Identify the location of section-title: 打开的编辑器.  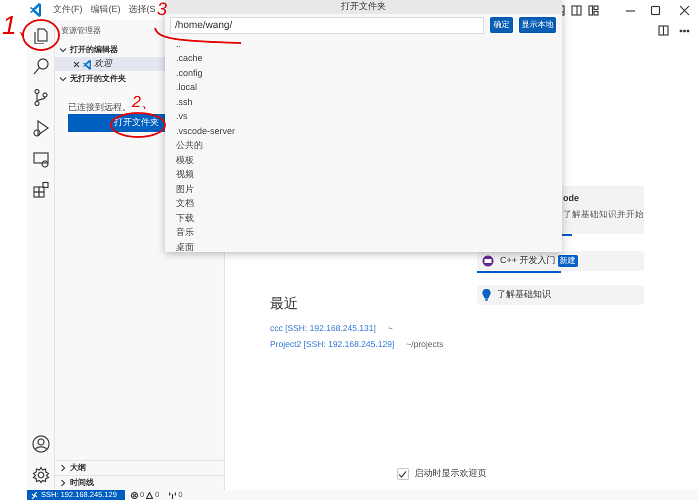
(94, 50).